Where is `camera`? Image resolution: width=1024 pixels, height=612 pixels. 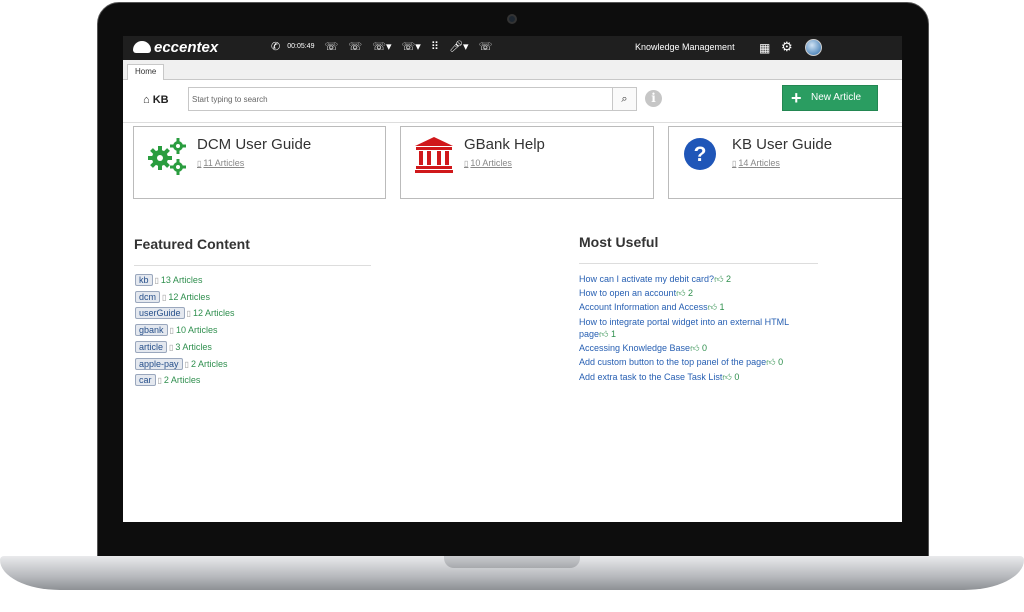 camera is located at coordinates (512, 19).